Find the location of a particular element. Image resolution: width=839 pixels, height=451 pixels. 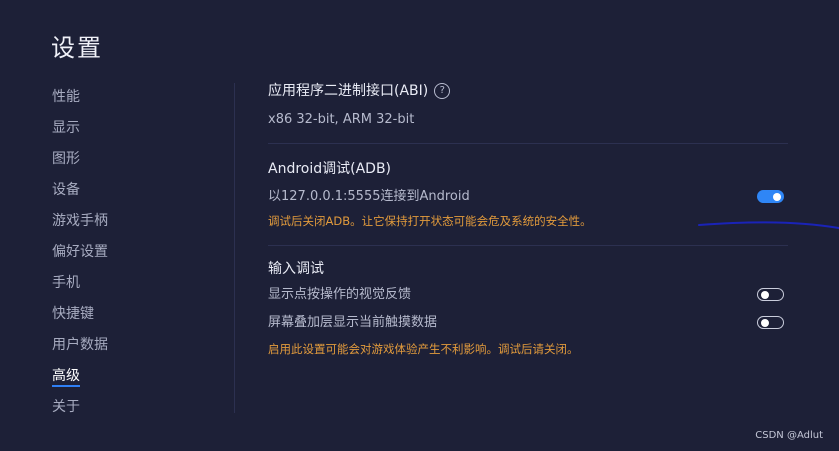

sidebar-item-label: 用户数据 is located at coordinates (80, 345).